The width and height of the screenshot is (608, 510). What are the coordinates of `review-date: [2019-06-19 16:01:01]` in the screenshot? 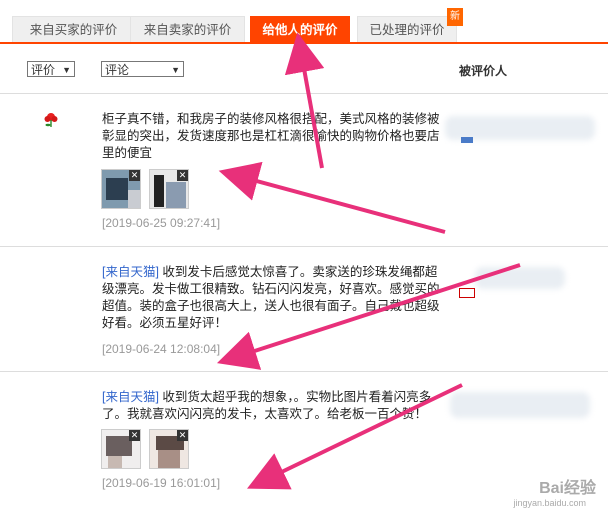 It's located at (161, 483).